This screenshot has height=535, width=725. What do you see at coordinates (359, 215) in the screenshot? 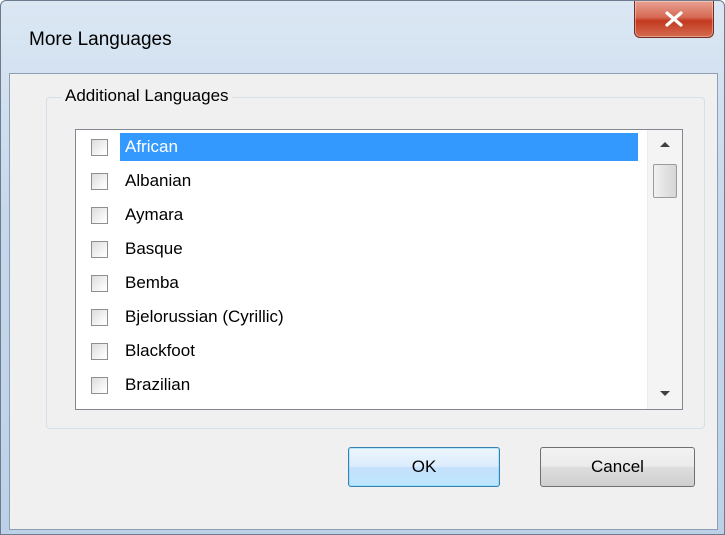
I see `language-list-item: Aymara` at bounding box center [359, 215].